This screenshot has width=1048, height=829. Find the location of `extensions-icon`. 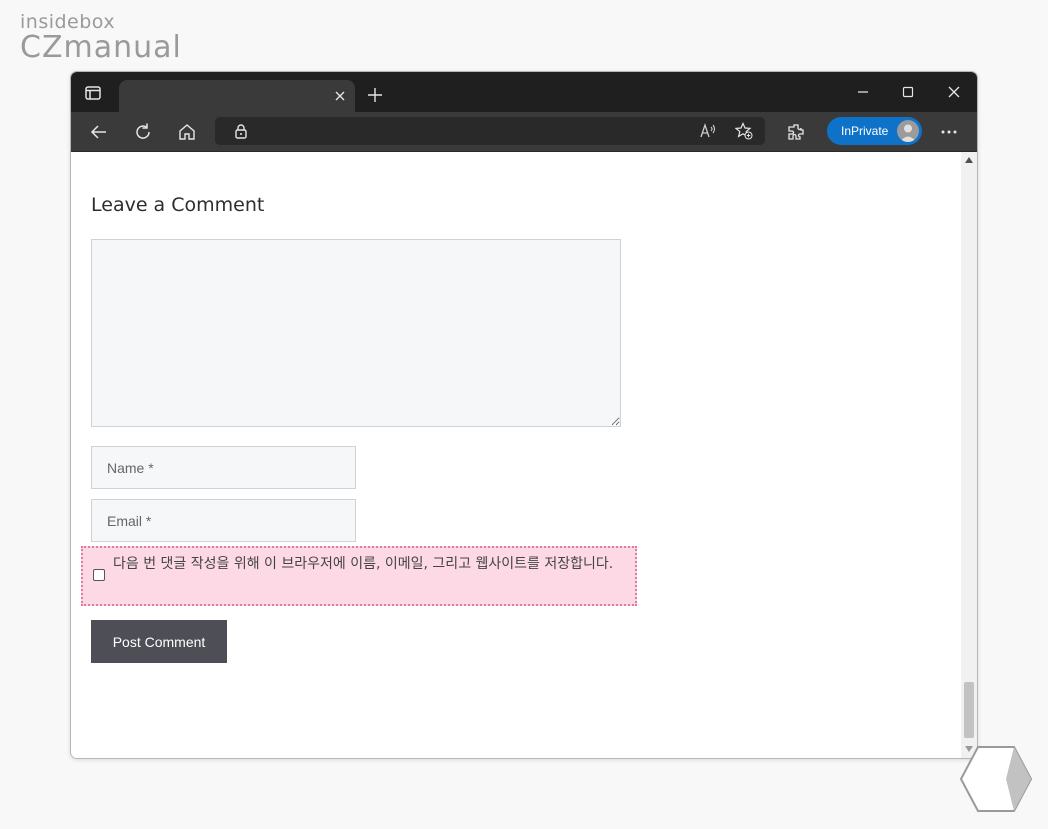

extensions-icon is located at coordinates (796, 132).